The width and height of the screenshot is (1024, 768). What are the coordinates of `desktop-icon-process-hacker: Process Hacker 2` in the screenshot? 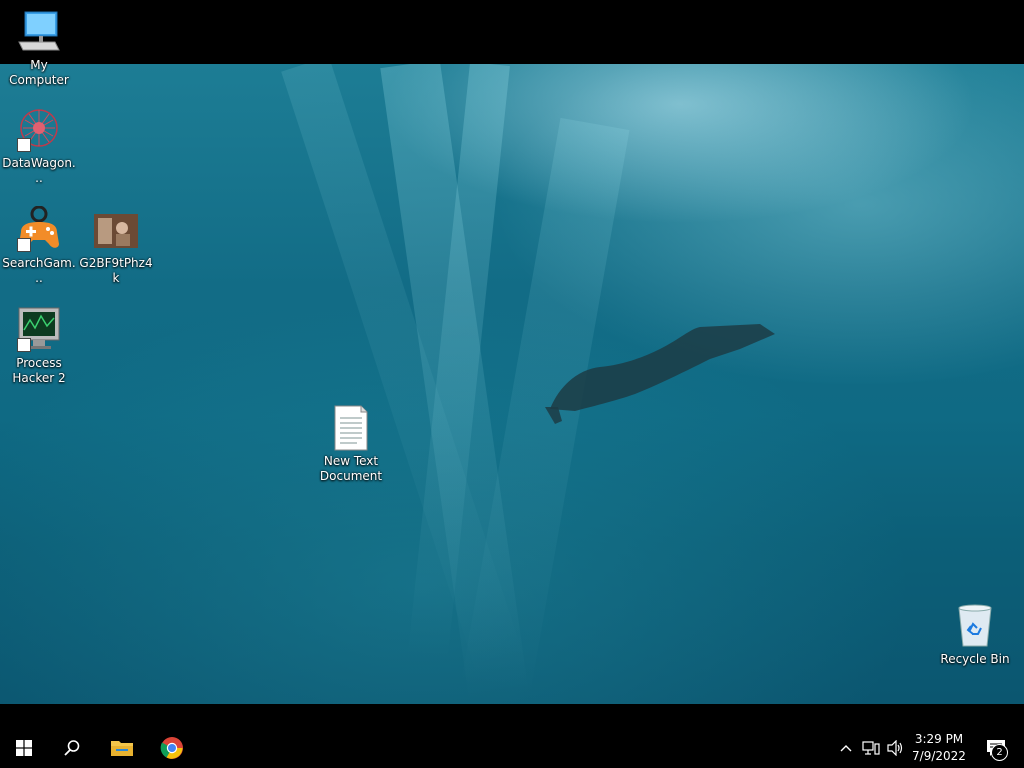 It's located at (39, 346).